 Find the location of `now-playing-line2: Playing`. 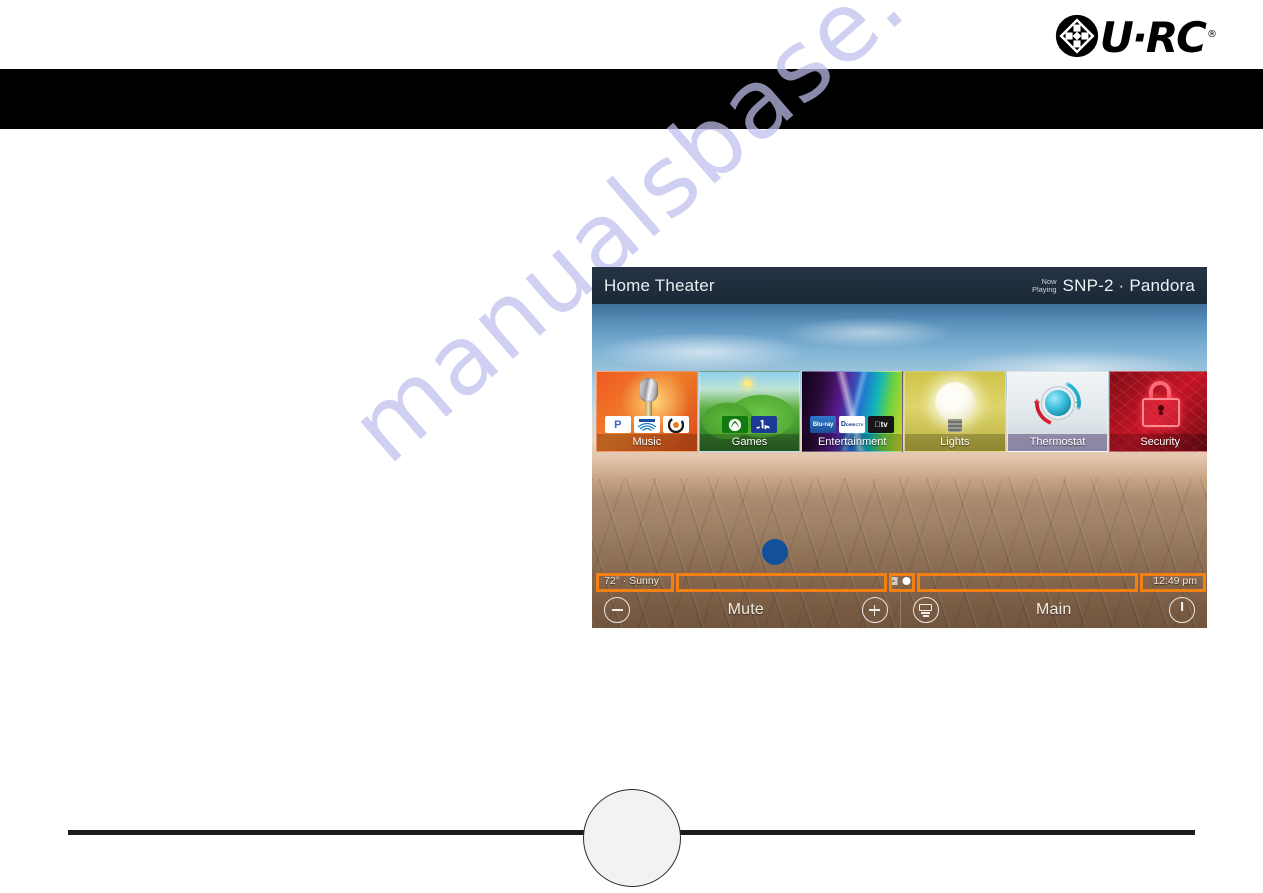

now-playing-line2: Playing is located at coordinates (1044, 289).